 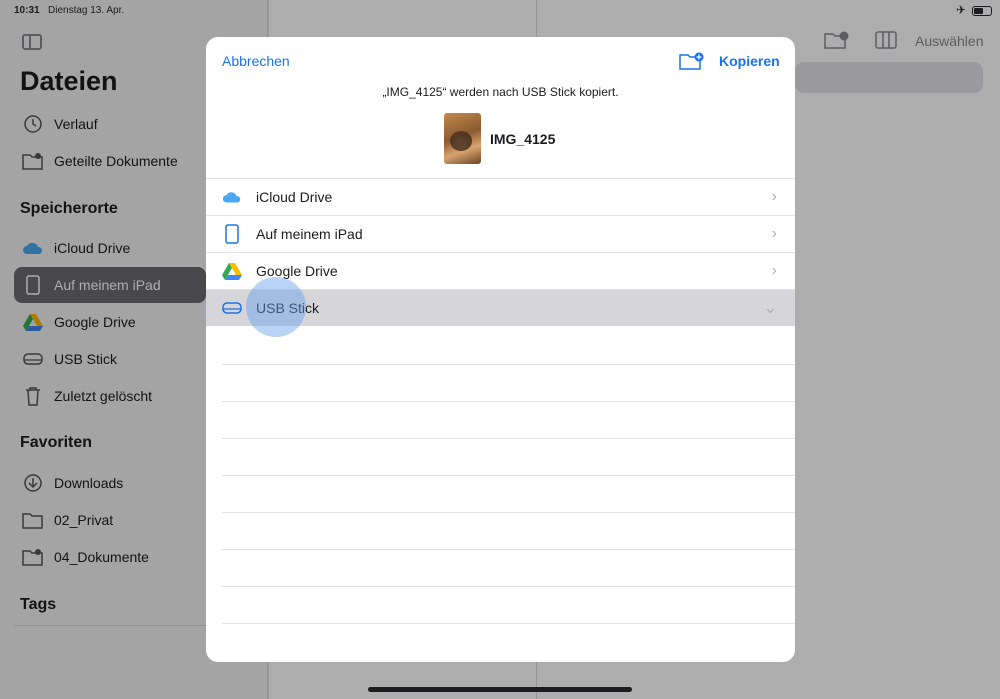 I want to click on status-time: 10:31, so click(x=27, y=10).